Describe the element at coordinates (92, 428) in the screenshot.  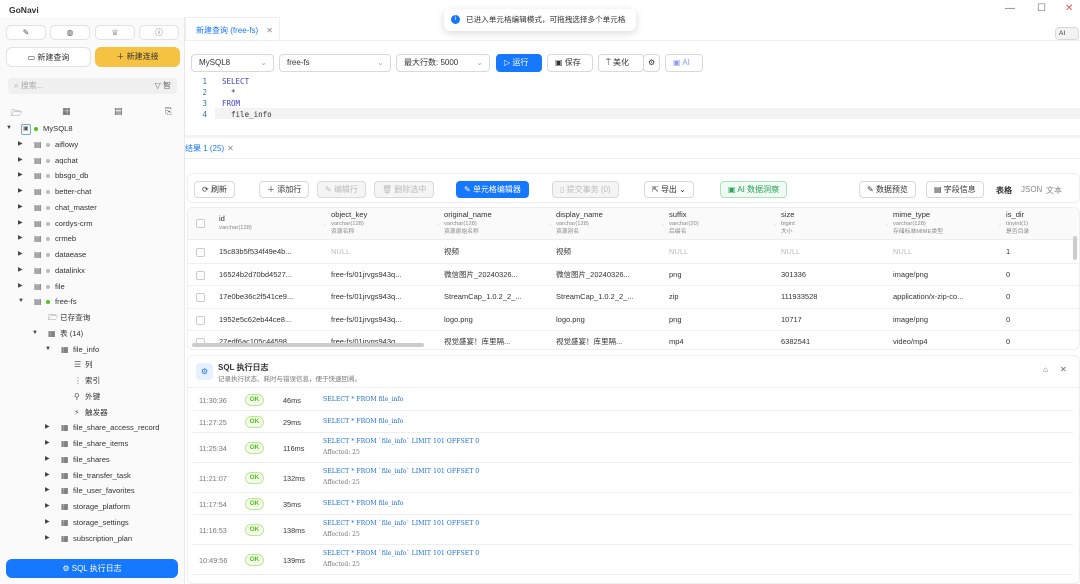
I see `tree-item: ▶ ▦ file_share_access_record` at that location.